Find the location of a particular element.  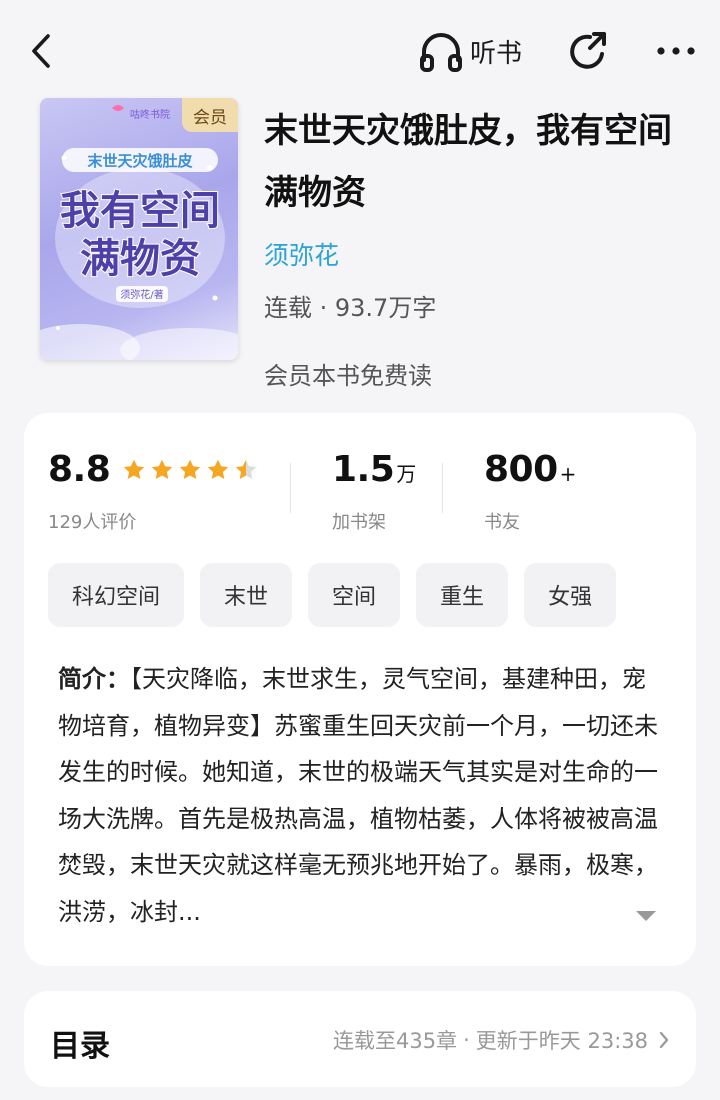

more-dots-icon is located at coordinates (676, 51).